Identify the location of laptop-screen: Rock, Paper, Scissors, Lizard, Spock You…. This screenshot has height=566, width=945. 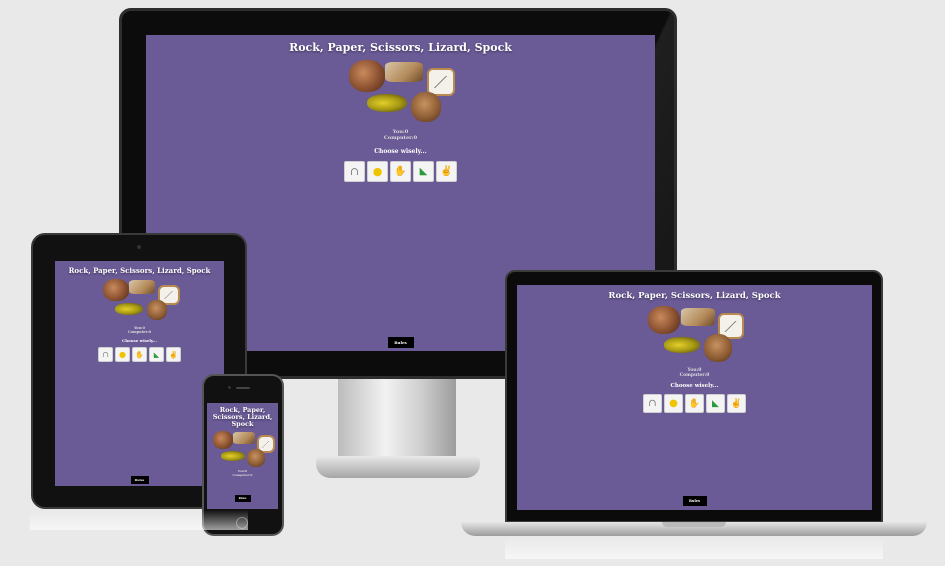
(694, 397).